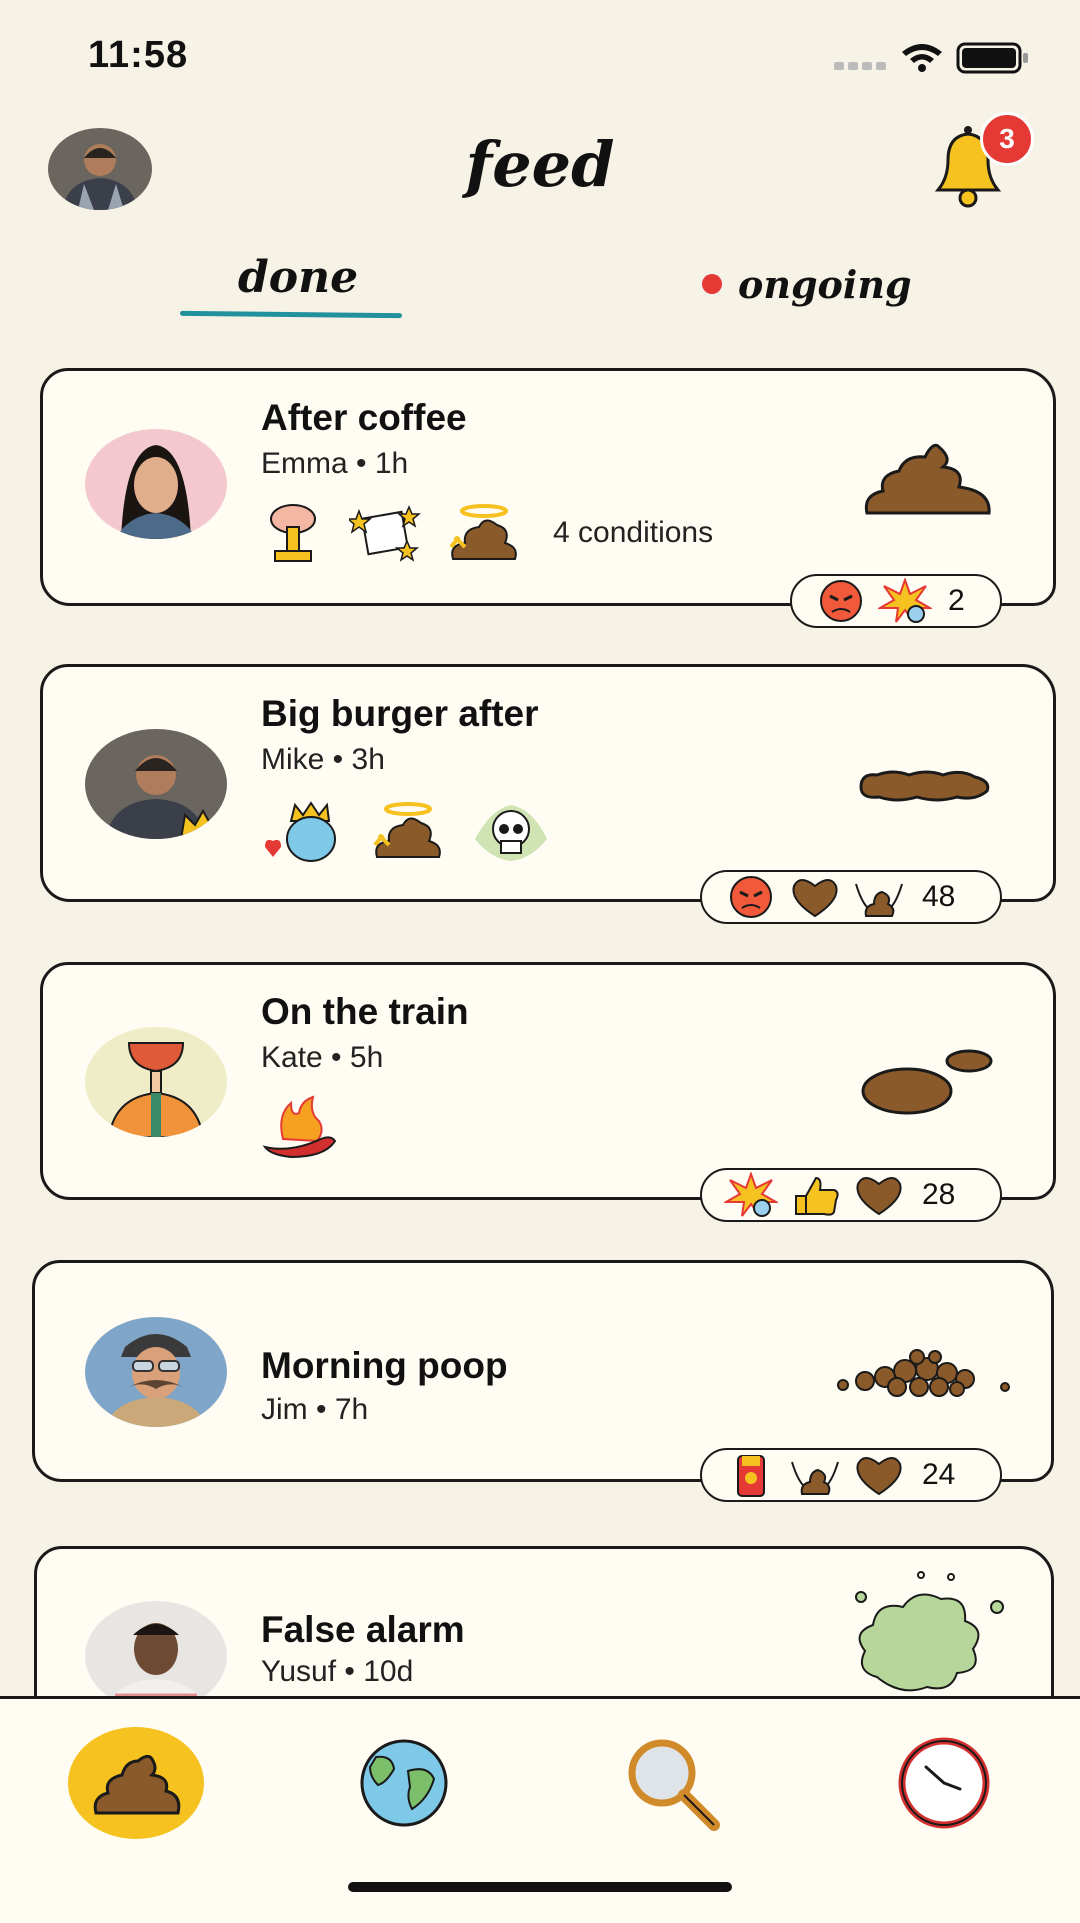 Image resolution: width=1080 pixels, height=1923 pixels. Describe the element at coordinates (351, 1409) in the screenshot. I see `post-time: 7h` at that location.